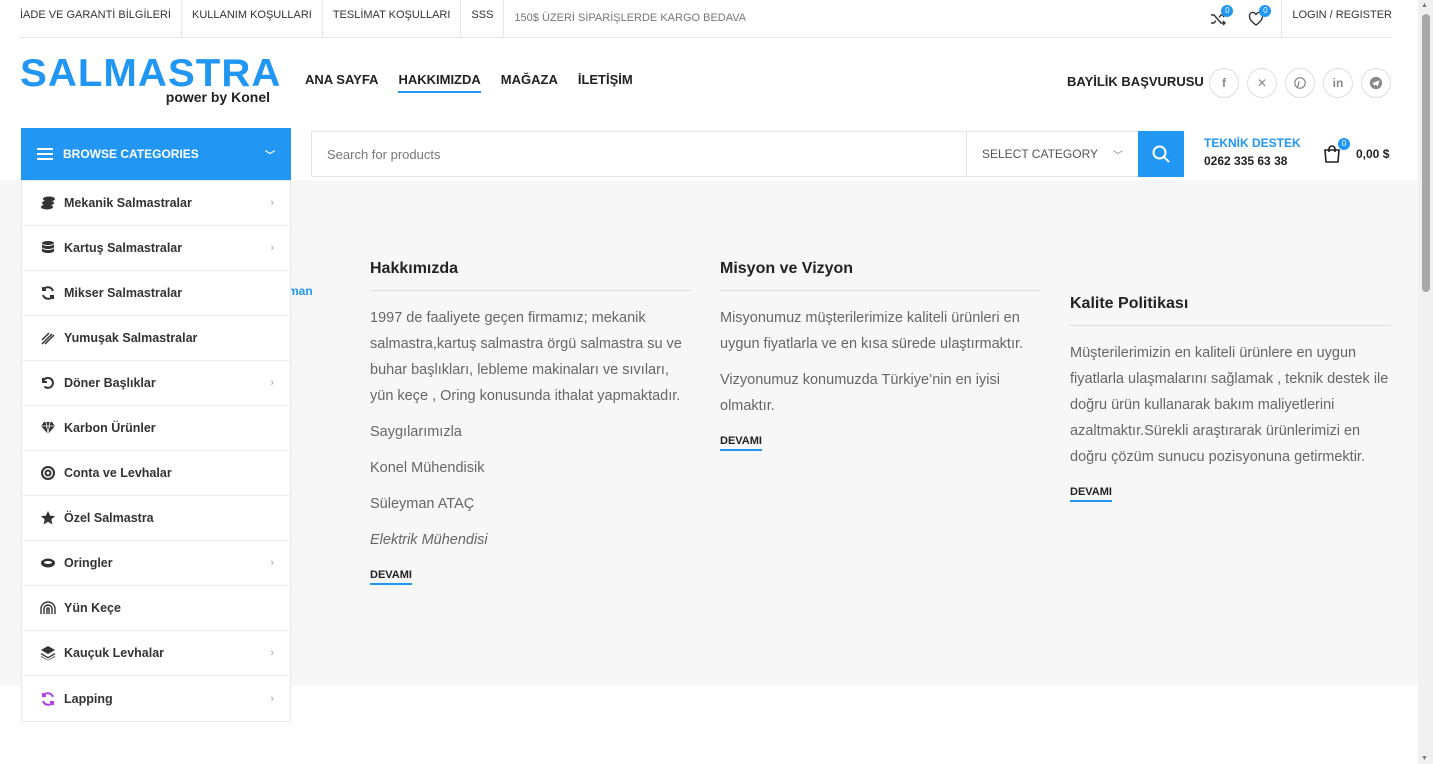 The height and width of the screenshot is (764, 1433). I want to click on stack-coins-icon, so click(48, 203).